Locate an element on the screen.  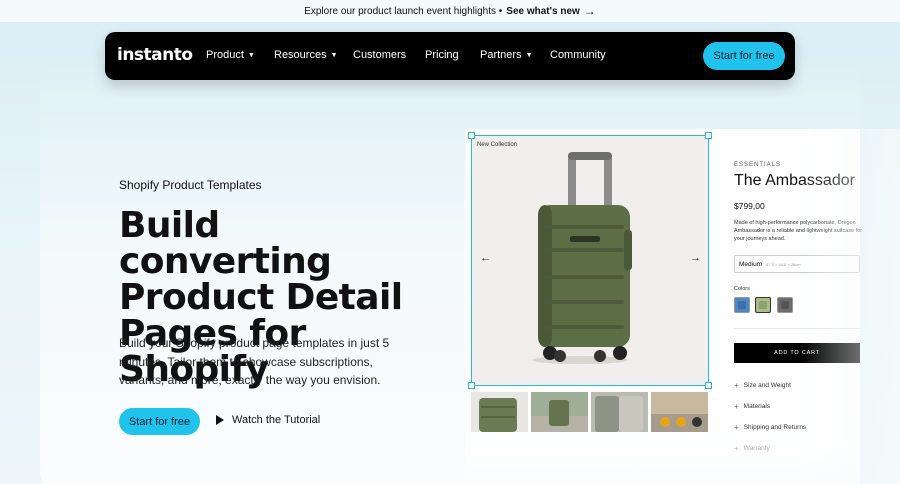
accordion-materials: + Materials is located at coordinates (752, 406).